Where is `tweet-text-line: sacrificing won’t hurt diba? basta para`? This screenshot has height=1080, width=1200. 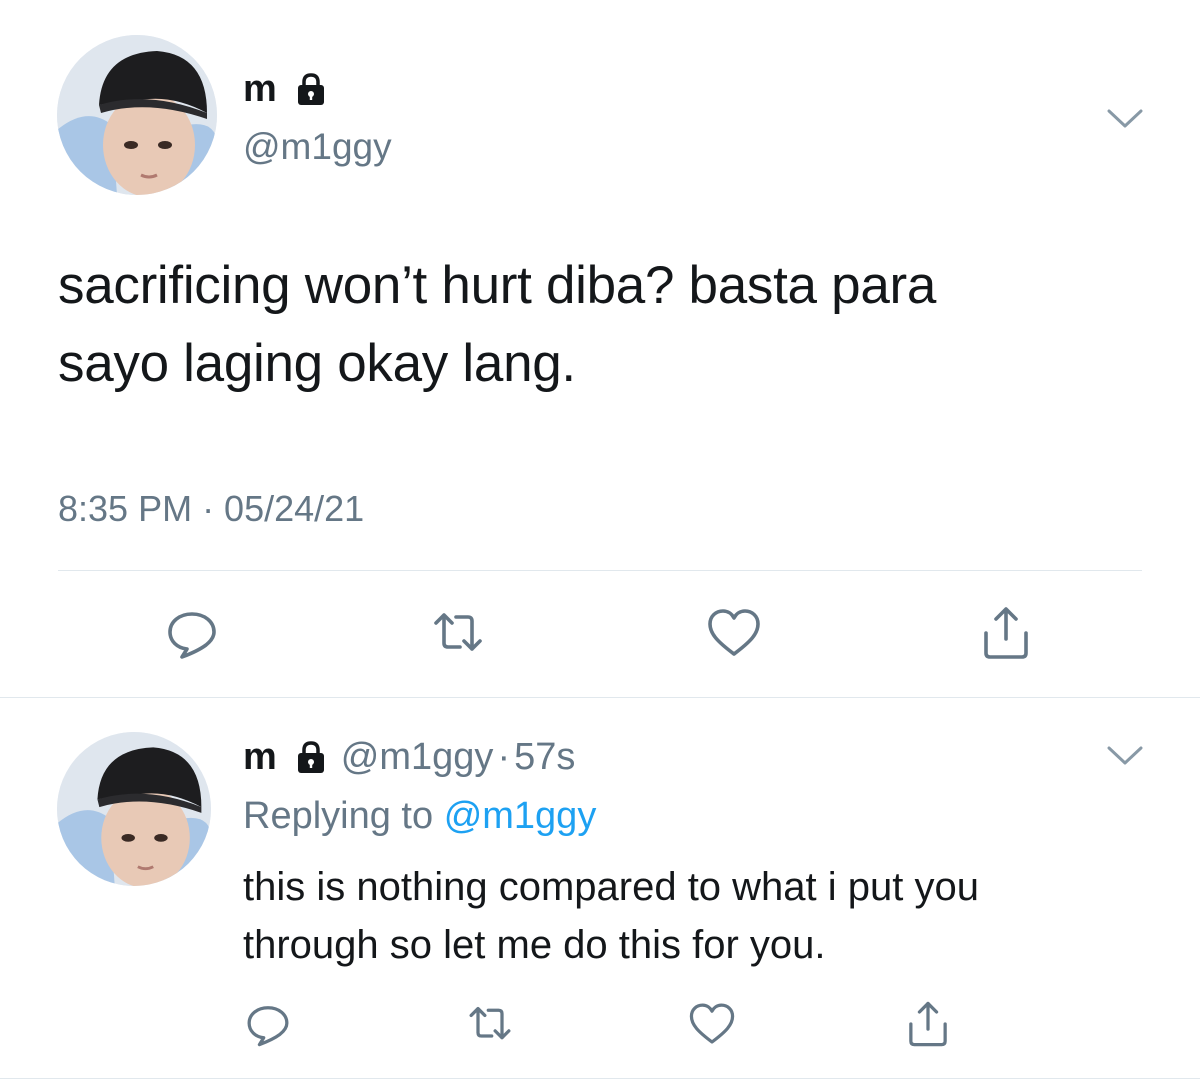 tweet-text-line: sacrificing won’t hurt diba? basta para is located at coordinates (497, 285).